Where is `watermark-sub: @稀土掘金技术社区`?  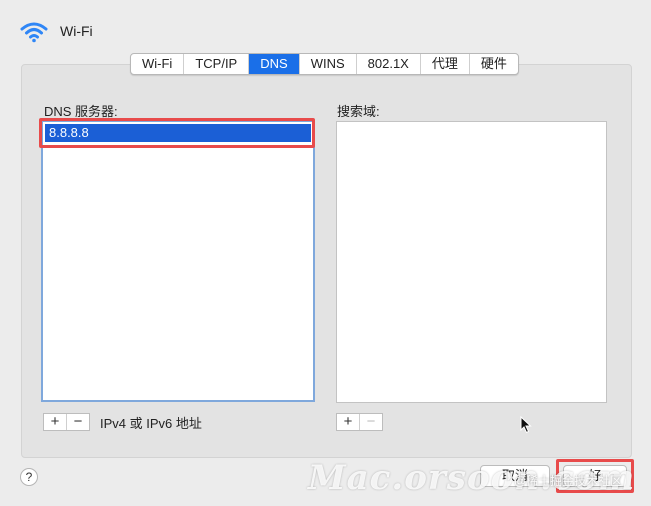 watermark-sub: @稀土掘金技术社区 is located at coordinates (568, 481).